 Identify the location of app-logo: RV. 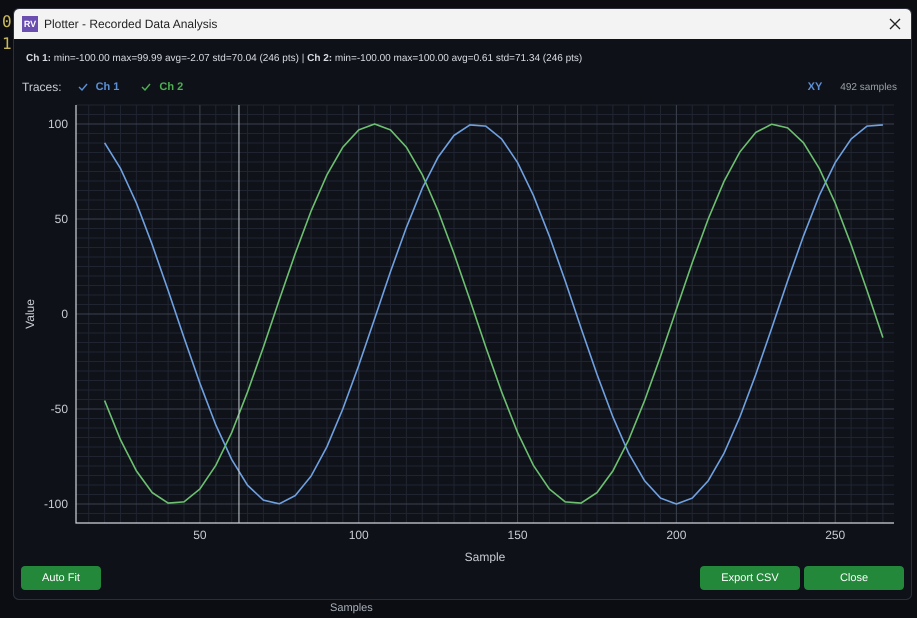
(30, 24).